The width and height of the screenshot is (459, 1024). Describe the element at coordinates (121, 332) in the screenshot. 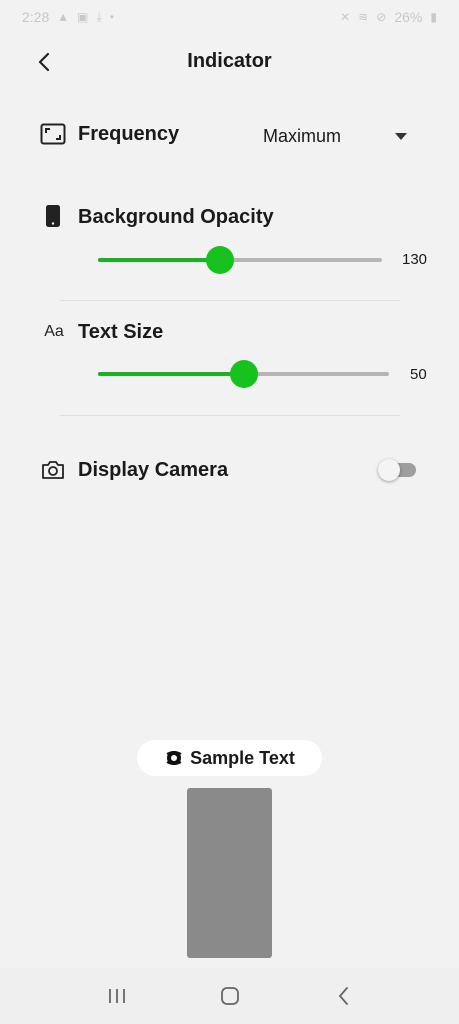

I see `text-size-label: Text Size` at that location.